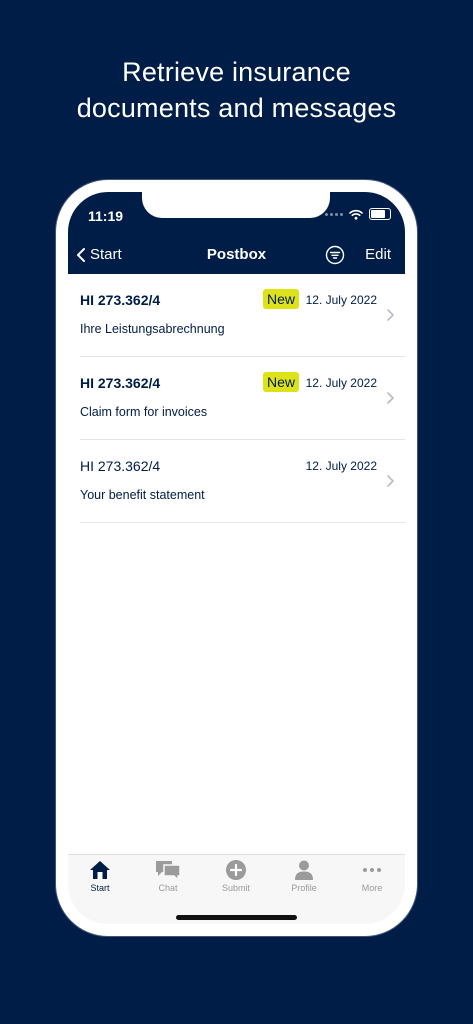 The width and height of the screenshot is (473, 1024). I want to click on tab-start-label: Start, so click(100, 888).